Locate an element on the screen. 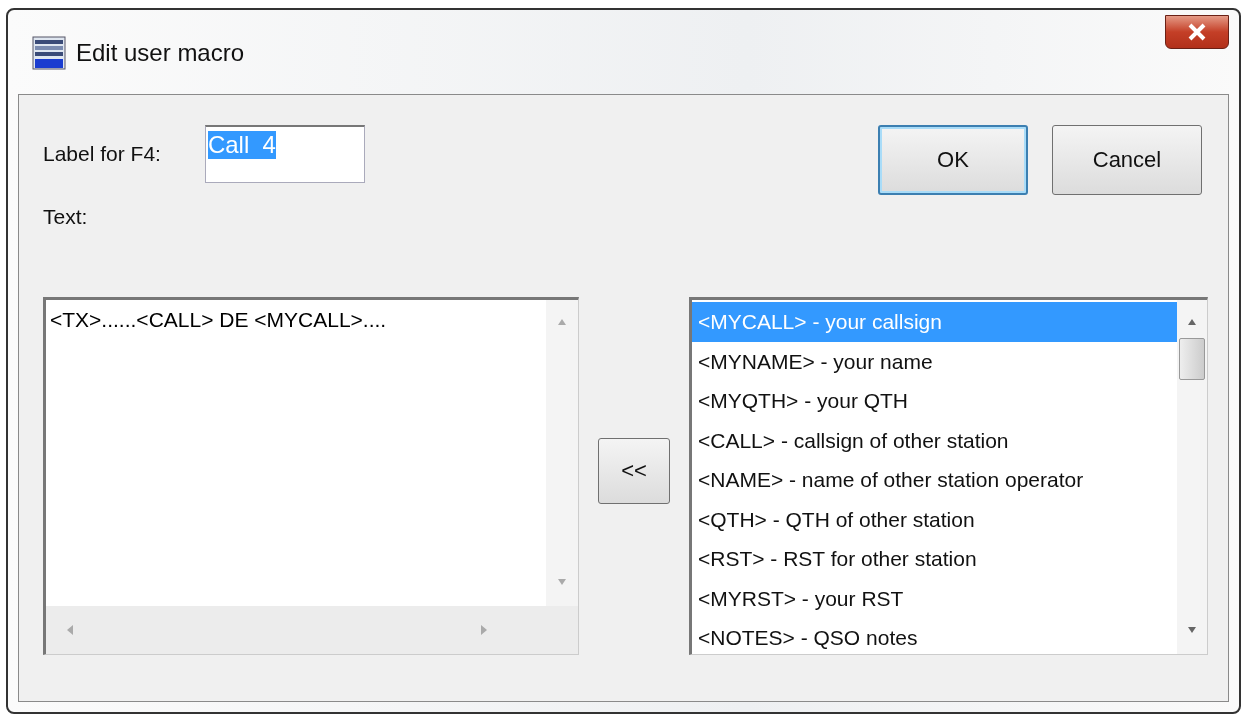 Image resolution: width=1249 pixels, height=720 pixels. list-scrollbar is located at coordinates (1192, 477).